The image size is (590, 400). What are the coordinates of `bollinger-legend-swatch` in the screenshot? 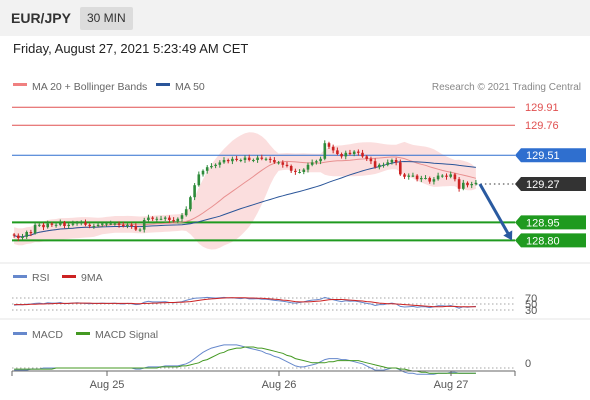 It's located at (20, 84).